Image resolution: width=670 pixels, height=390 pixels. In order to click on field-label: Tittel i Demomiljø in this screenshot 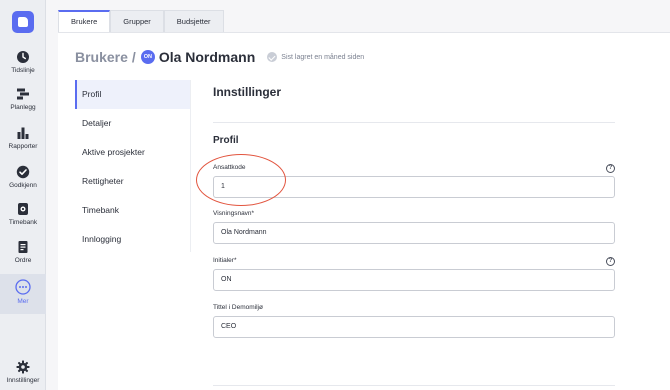, I will do `click(238, 307)`.